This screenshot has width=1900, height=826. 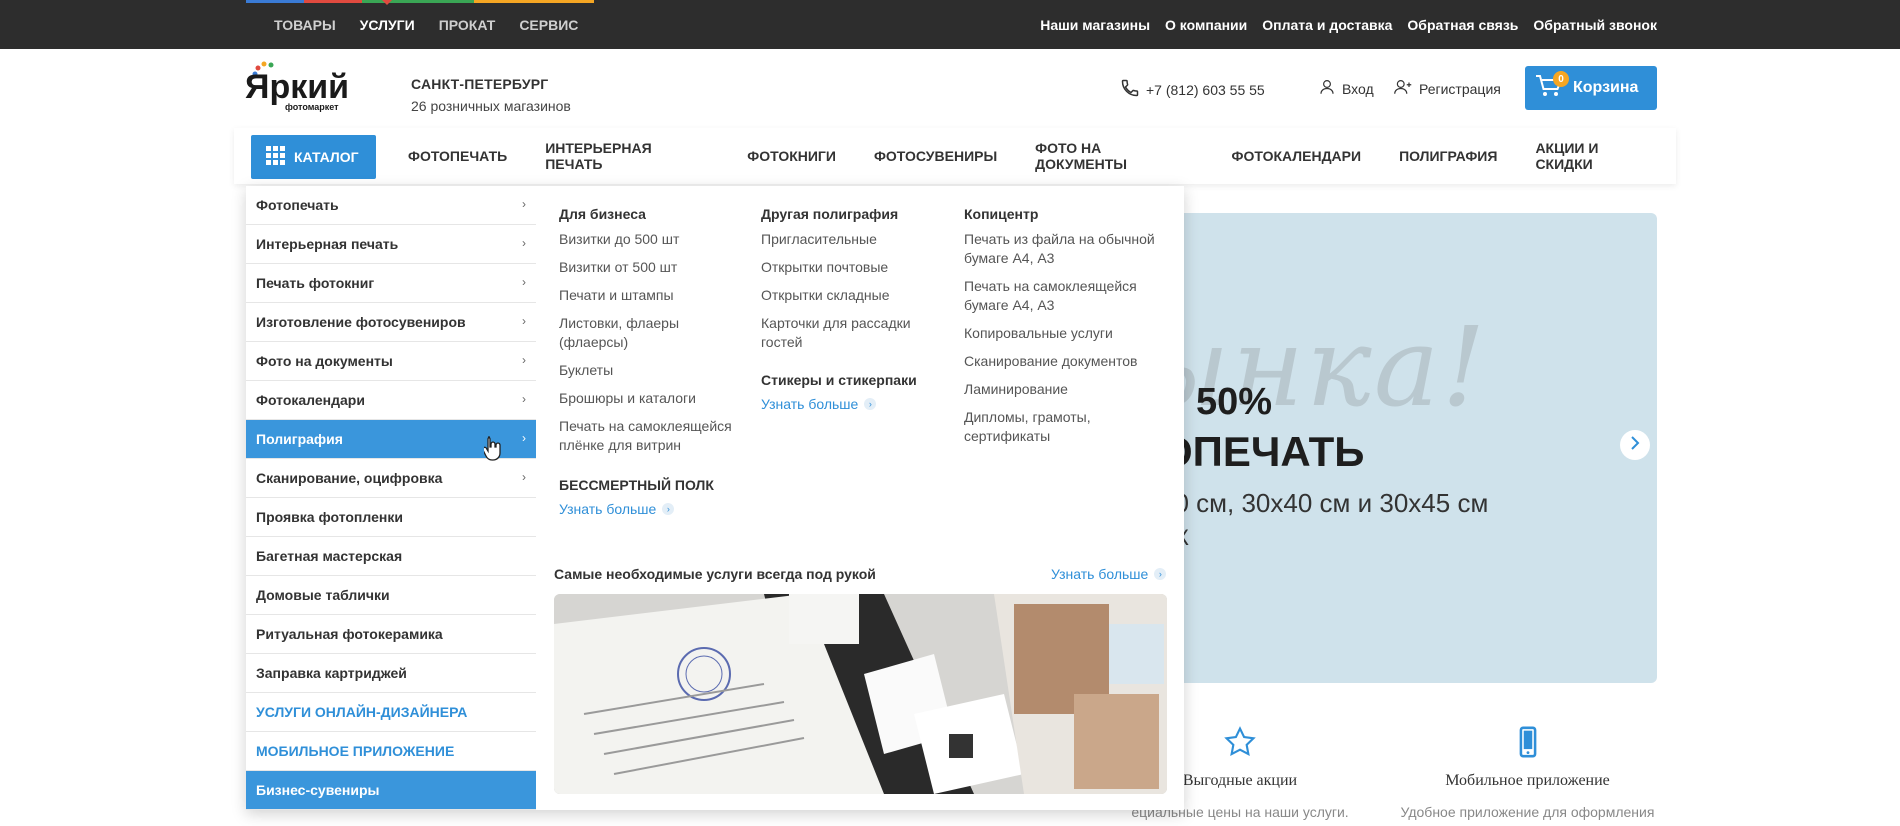 What do you see at coordinates (654, 333) in the screenshot?
I see `menu-link-flyers: Листовки, флаеры (флаерсы)` at bounding box center [654, 333].